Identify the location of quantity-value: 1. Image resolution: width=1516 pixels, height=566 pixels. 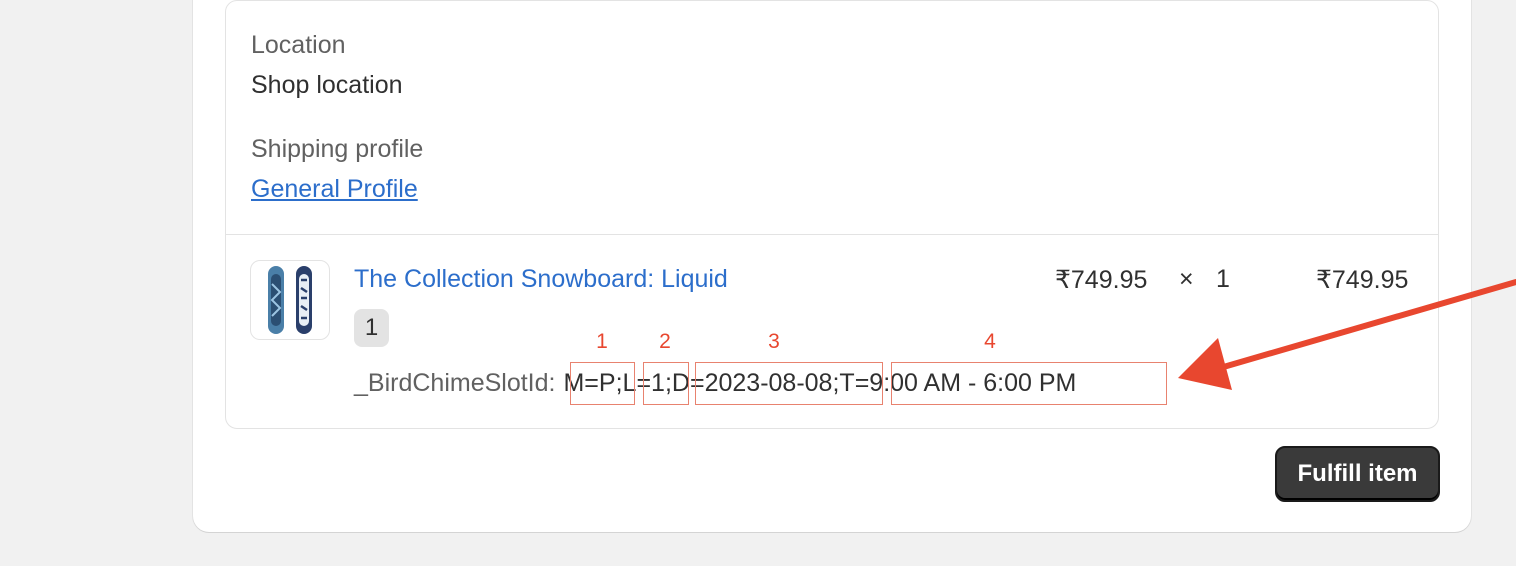
(1223, 279).